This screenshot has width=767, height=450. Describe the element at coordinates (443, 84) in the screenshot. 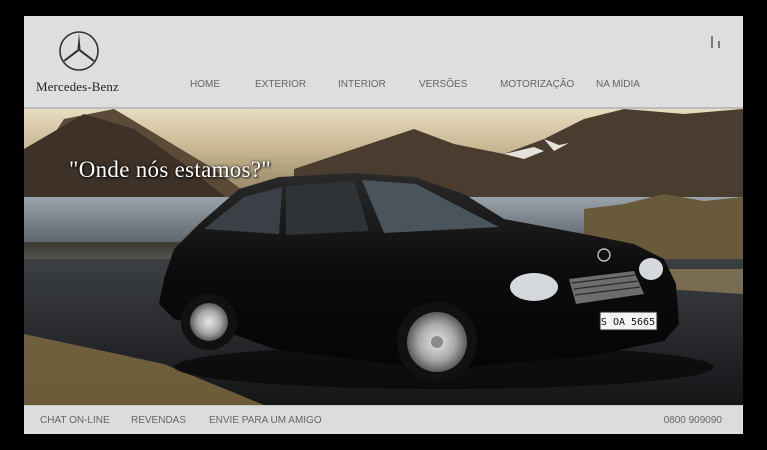

I see `nav-versoes: VERSÕES` at that location.